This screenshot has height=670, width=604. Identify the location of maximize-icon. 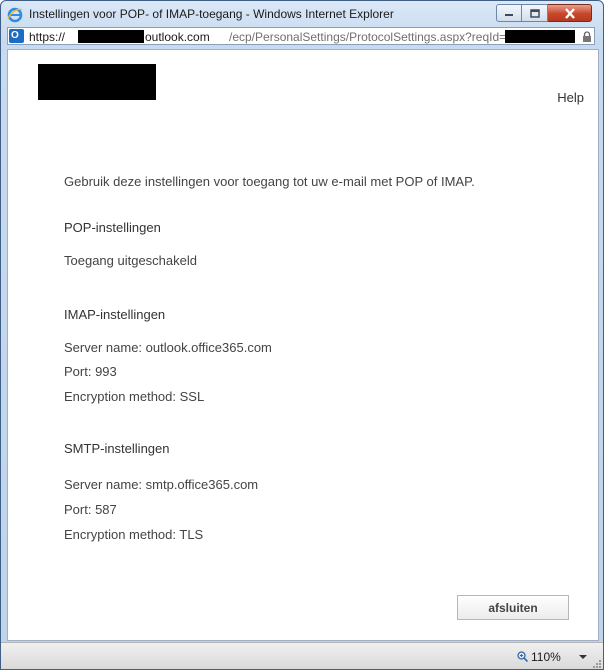
(534, 13).